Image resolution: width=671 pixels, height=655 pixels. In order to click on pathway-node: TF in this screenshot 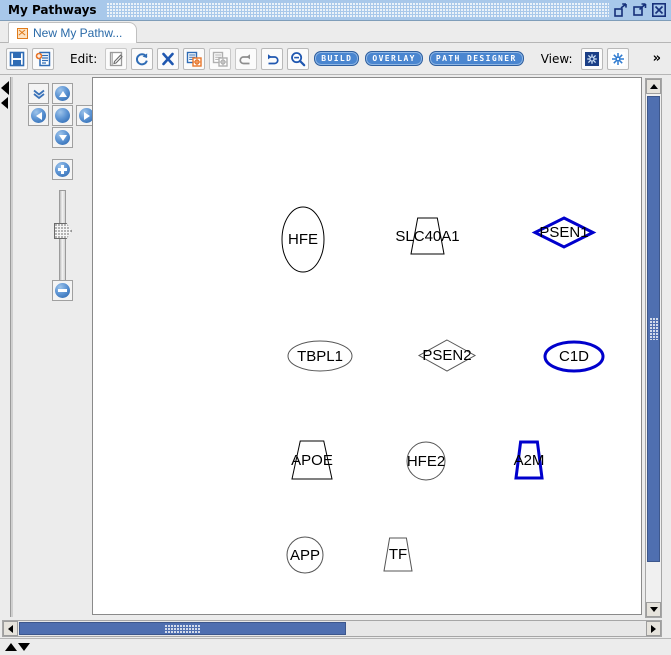, I will do `click(398, 554)`.